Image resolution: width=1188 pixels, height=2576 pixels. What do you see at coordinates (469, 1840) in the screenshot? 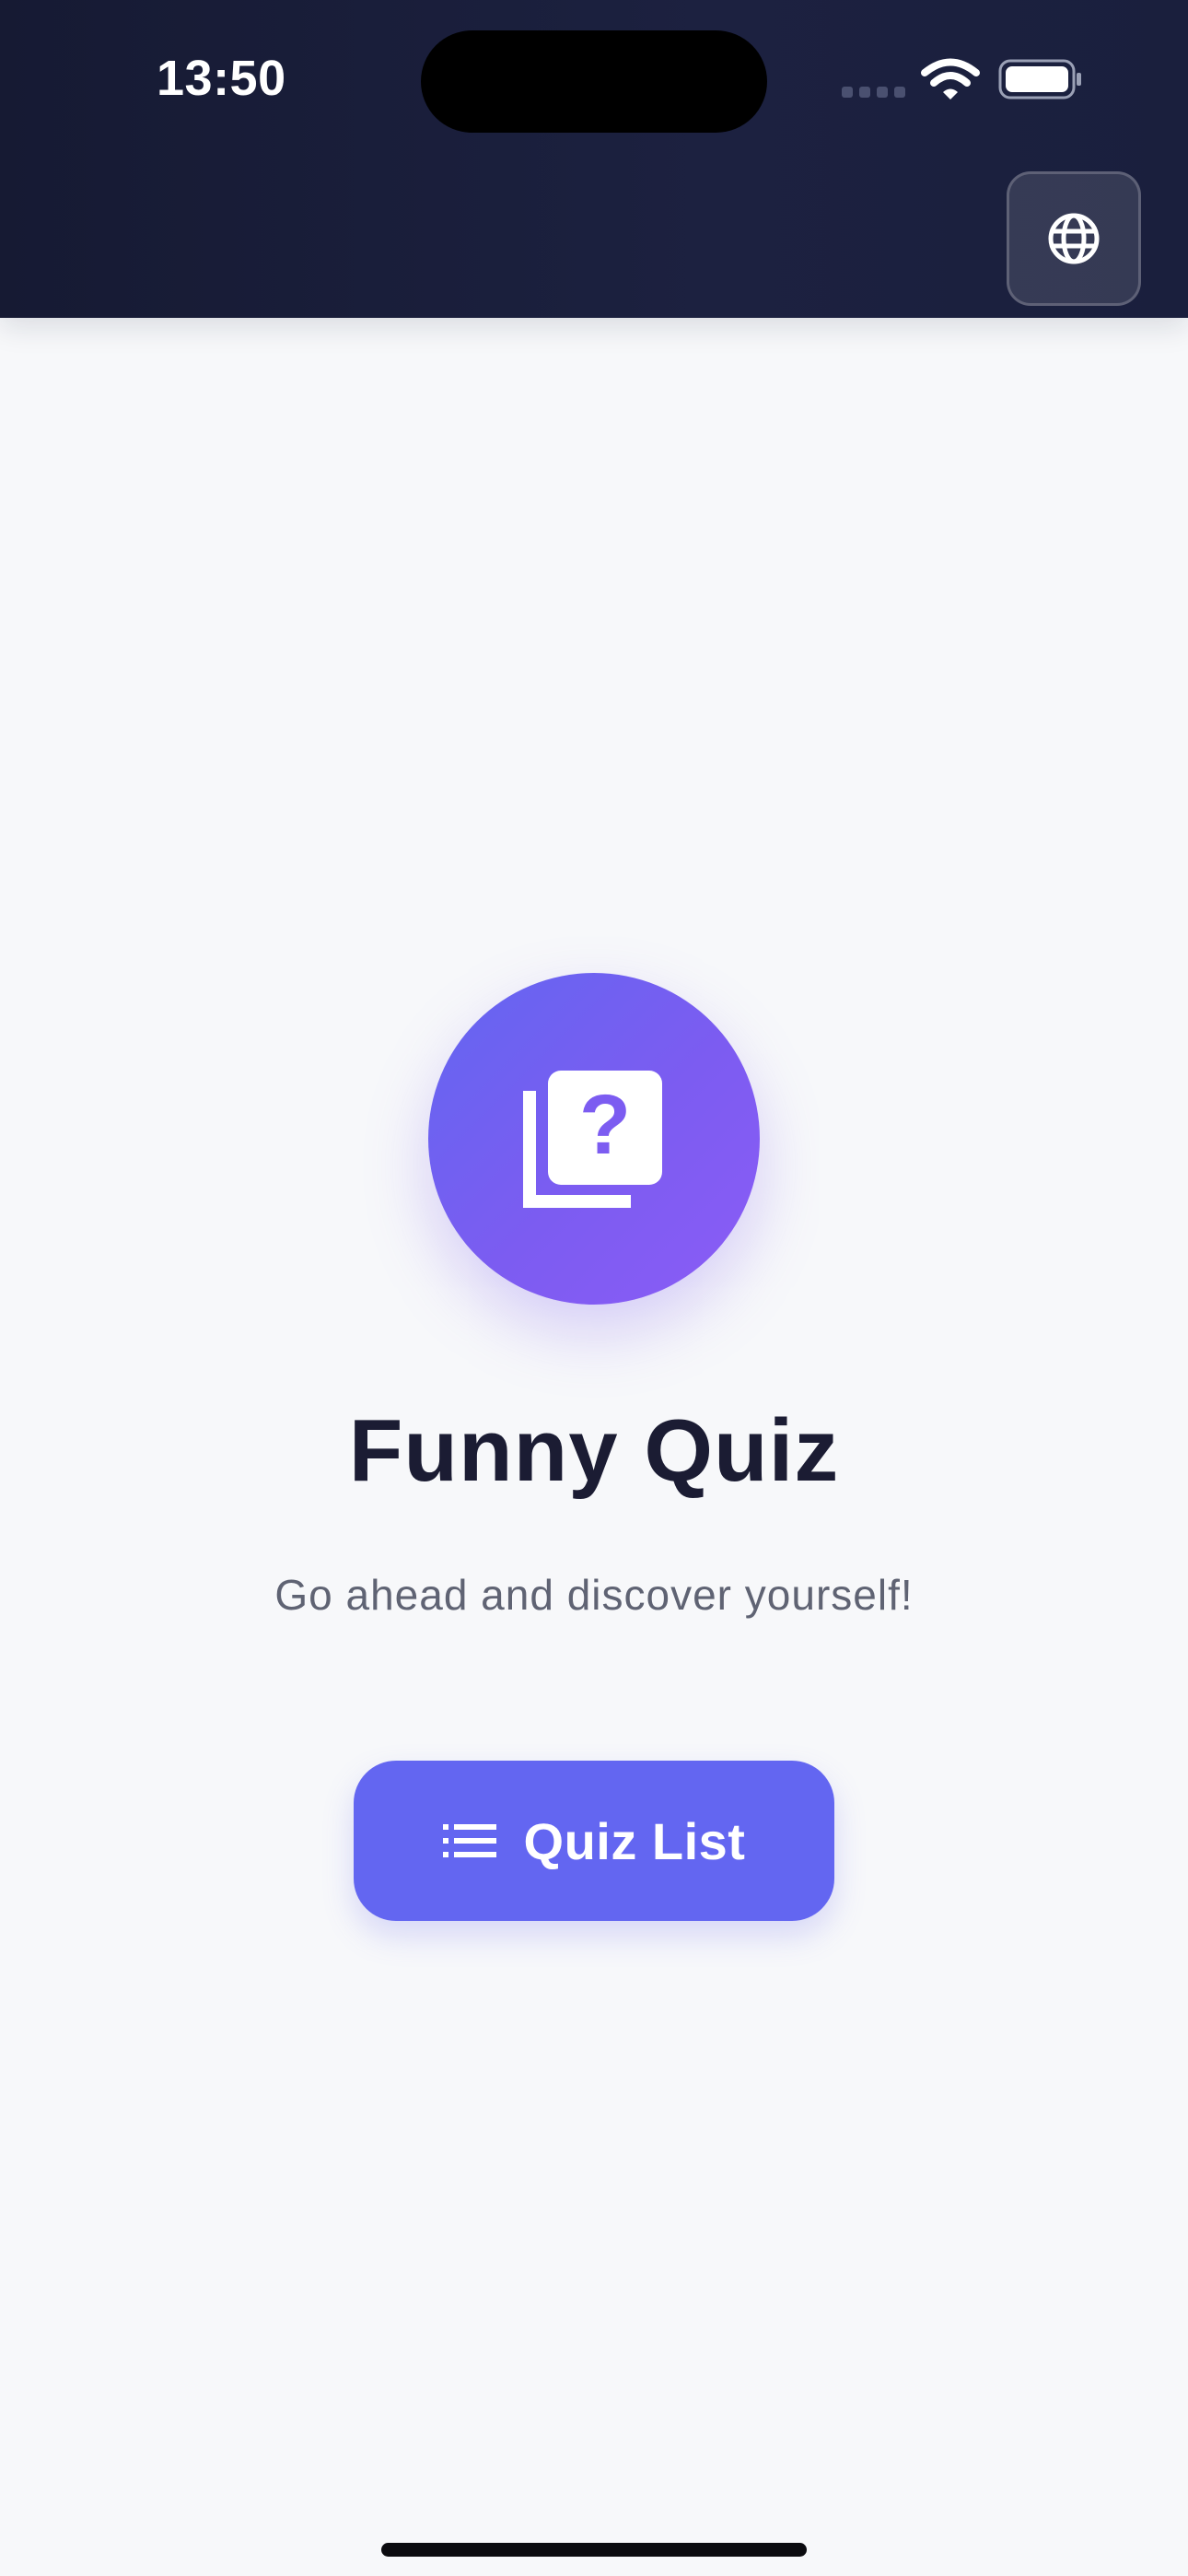
I see `list-icon` at bounding box center [469, 1840].